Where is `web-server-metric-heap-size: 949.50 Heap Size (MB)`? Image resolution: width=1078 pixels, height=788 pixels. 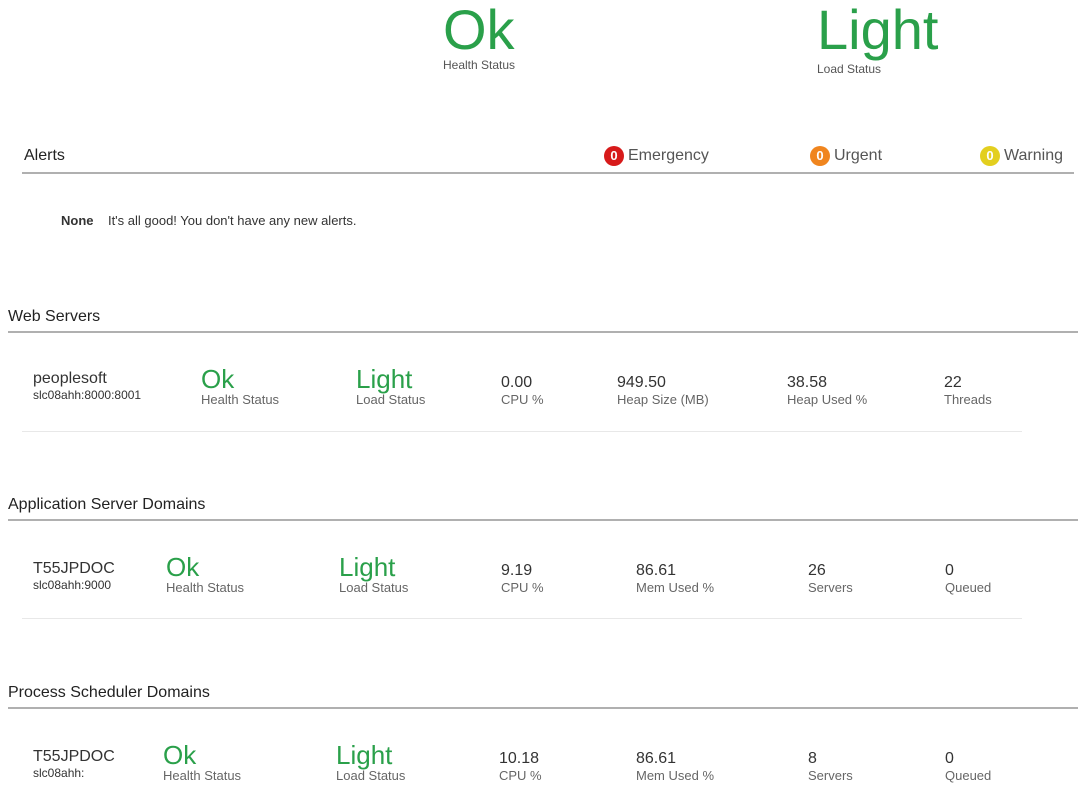 web-server-metric-heap-size: 949.50 Heap Size (MB) is located at coordinates (663, 390).